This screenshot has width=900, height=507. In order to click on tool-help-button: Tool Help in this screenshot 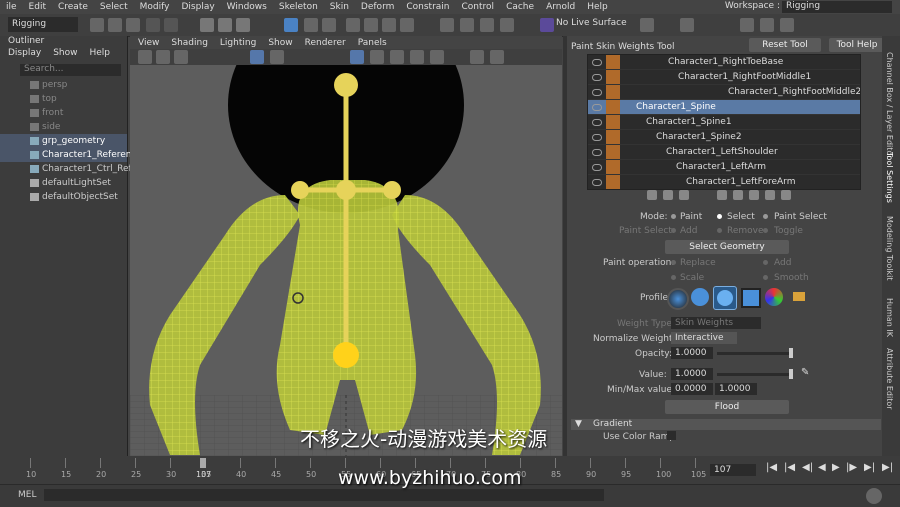, I will do `click(857, 45)`.